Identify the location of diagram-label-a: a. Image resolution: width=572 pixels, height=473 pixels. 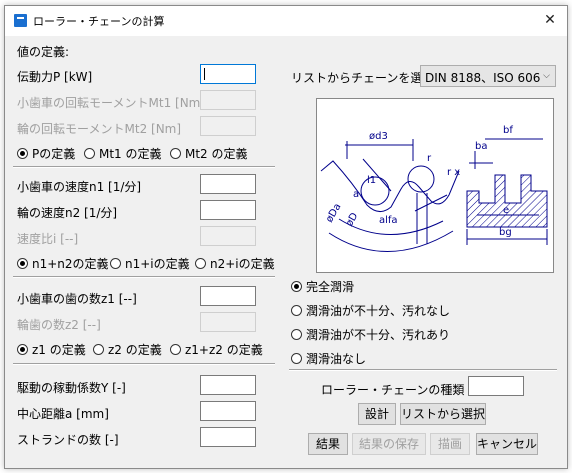
(356, 194).